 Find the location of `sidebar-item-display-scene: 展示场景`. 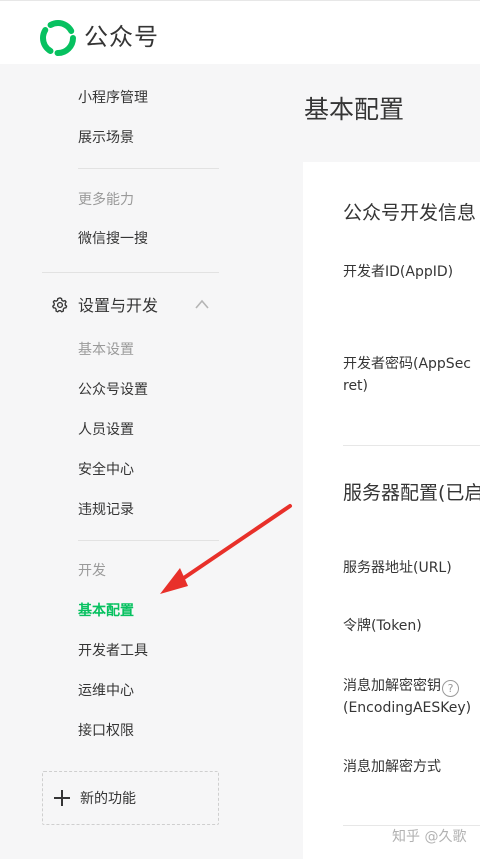

sidebar-item-display-scene: 展示场景 is located at coordinates (106, 138).